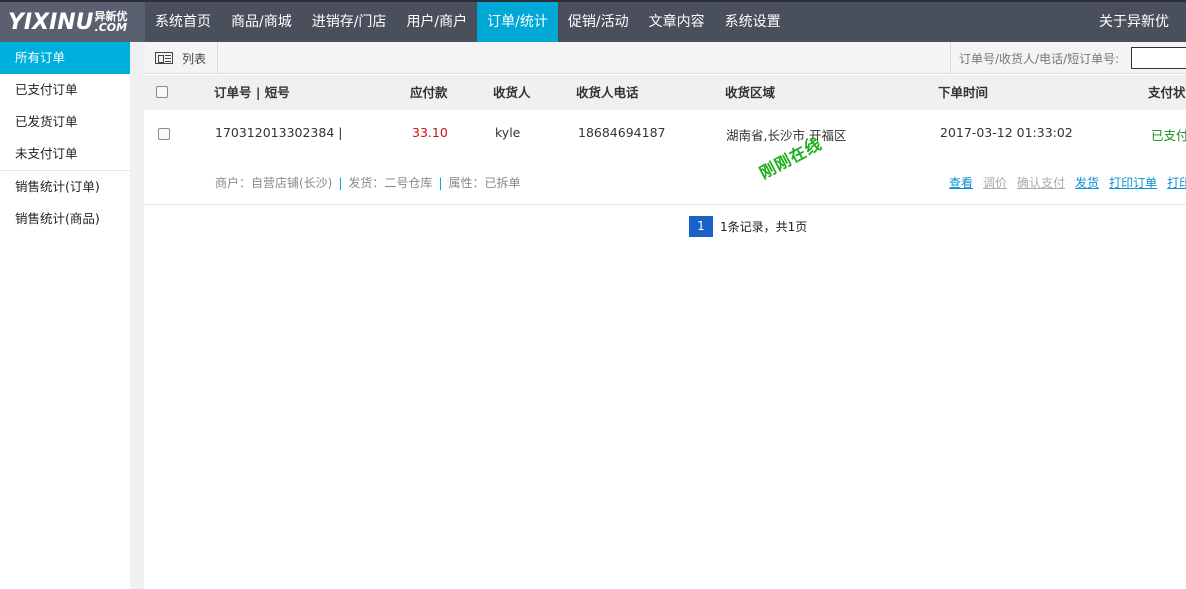 This screenshot has width=1186, height=589. What do you see at coordinates (279, 132) in the screenshot?
I see `cell-order-no: 170312013302384 |` at bounding box center [279, 132].